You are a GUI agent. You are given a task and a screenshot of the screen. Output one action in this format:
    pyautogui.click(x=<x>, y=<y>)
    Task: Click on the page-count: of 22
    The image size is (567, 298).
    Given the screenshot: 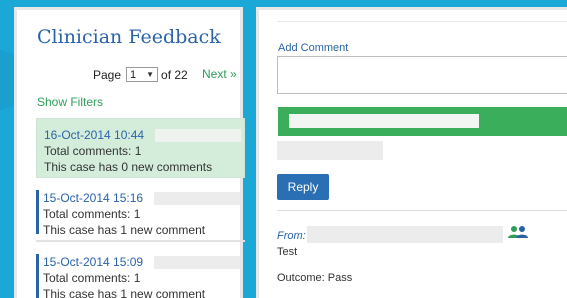 What is the action you would take?
    pyautogui.click(x=174, y=74)
    